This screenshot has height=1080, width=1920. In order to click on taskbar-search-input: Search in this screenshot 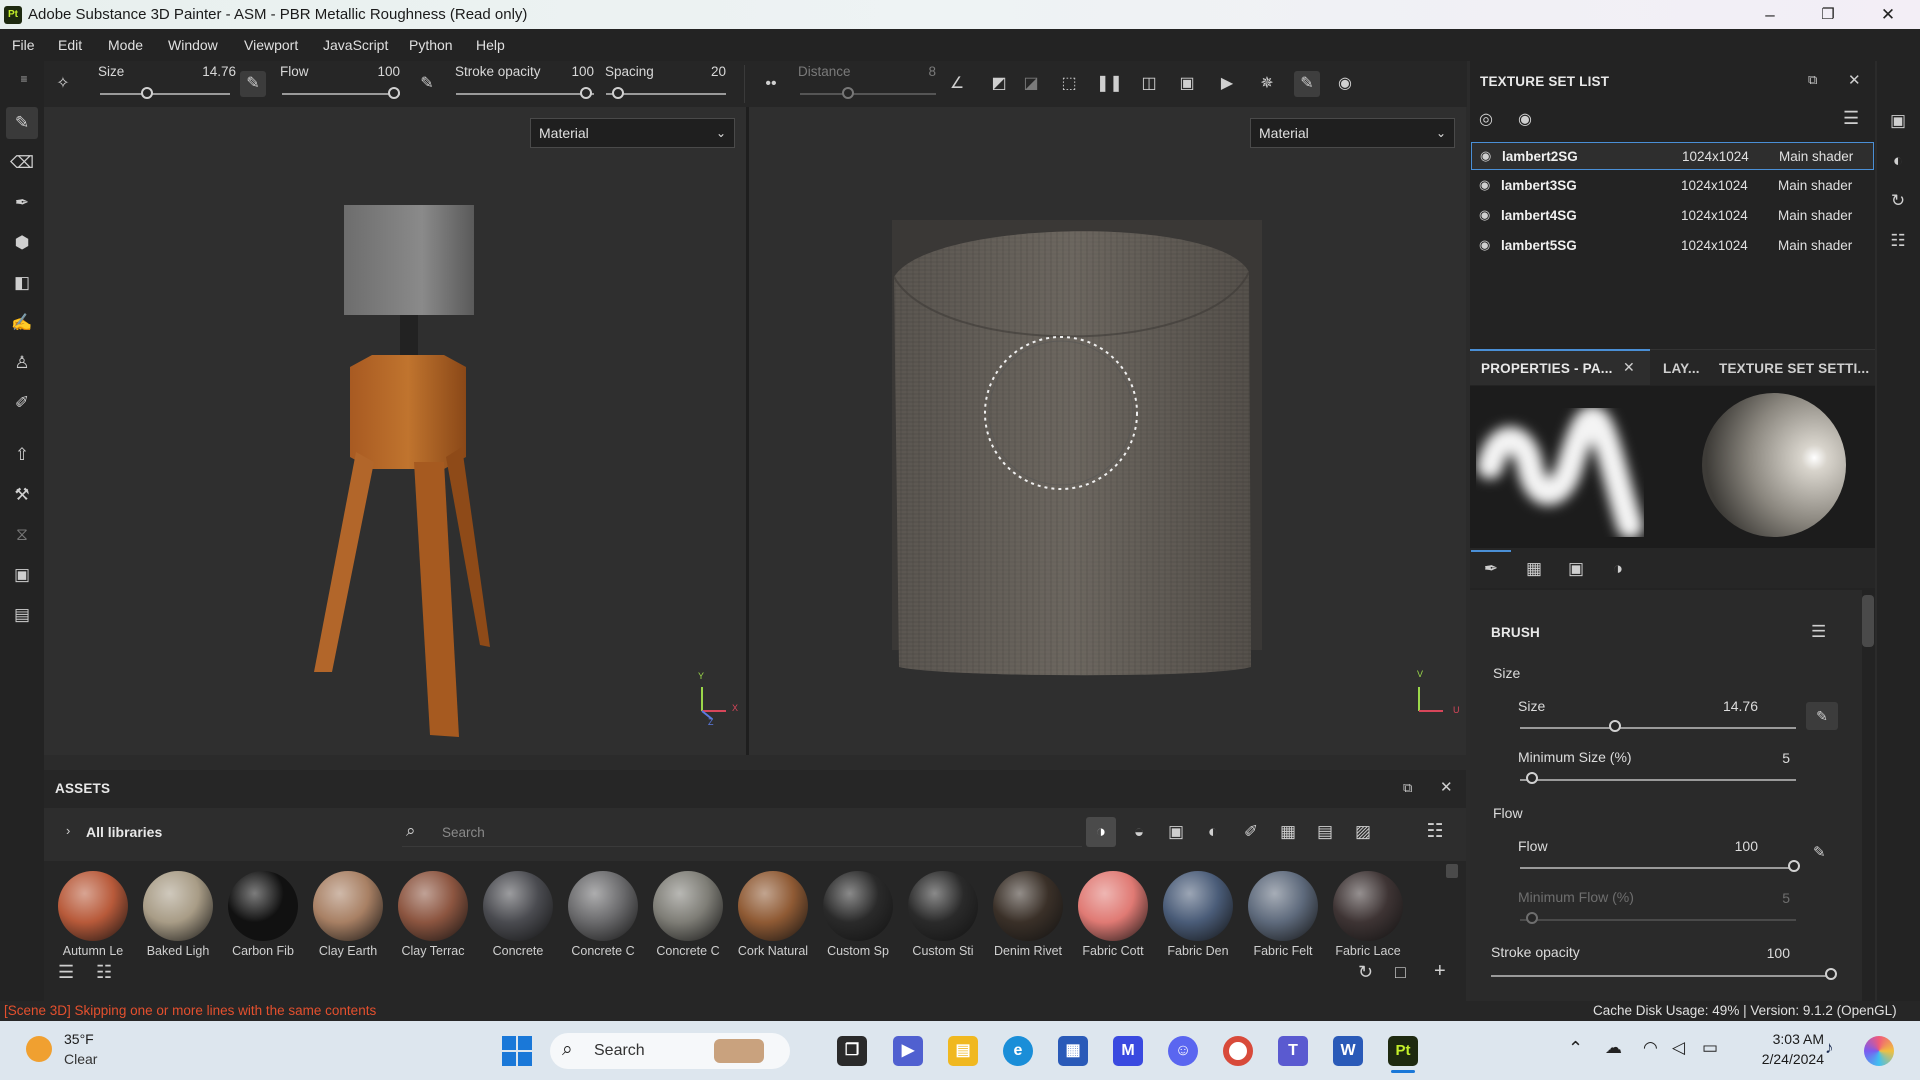, I will do `click(619, 1051)`.